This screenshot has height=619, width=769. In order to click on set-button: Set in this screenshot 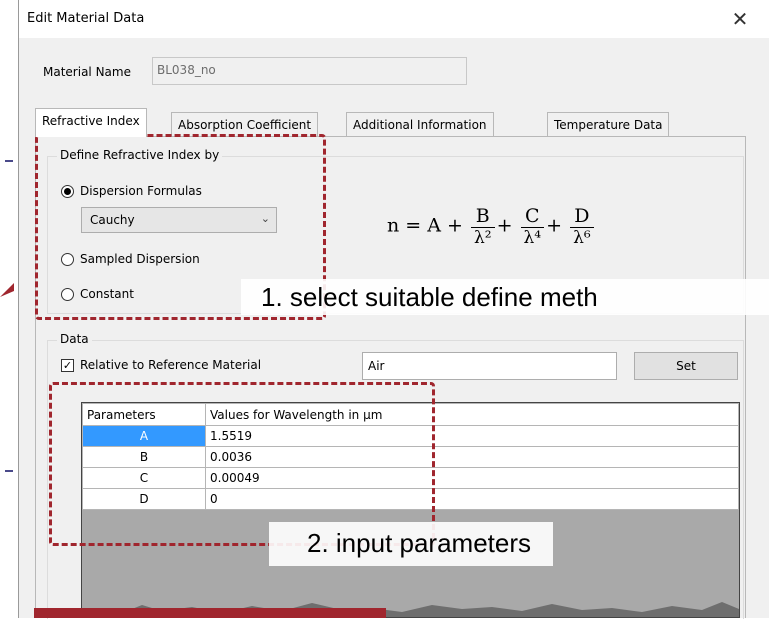, I will do `click(686, 366)`.